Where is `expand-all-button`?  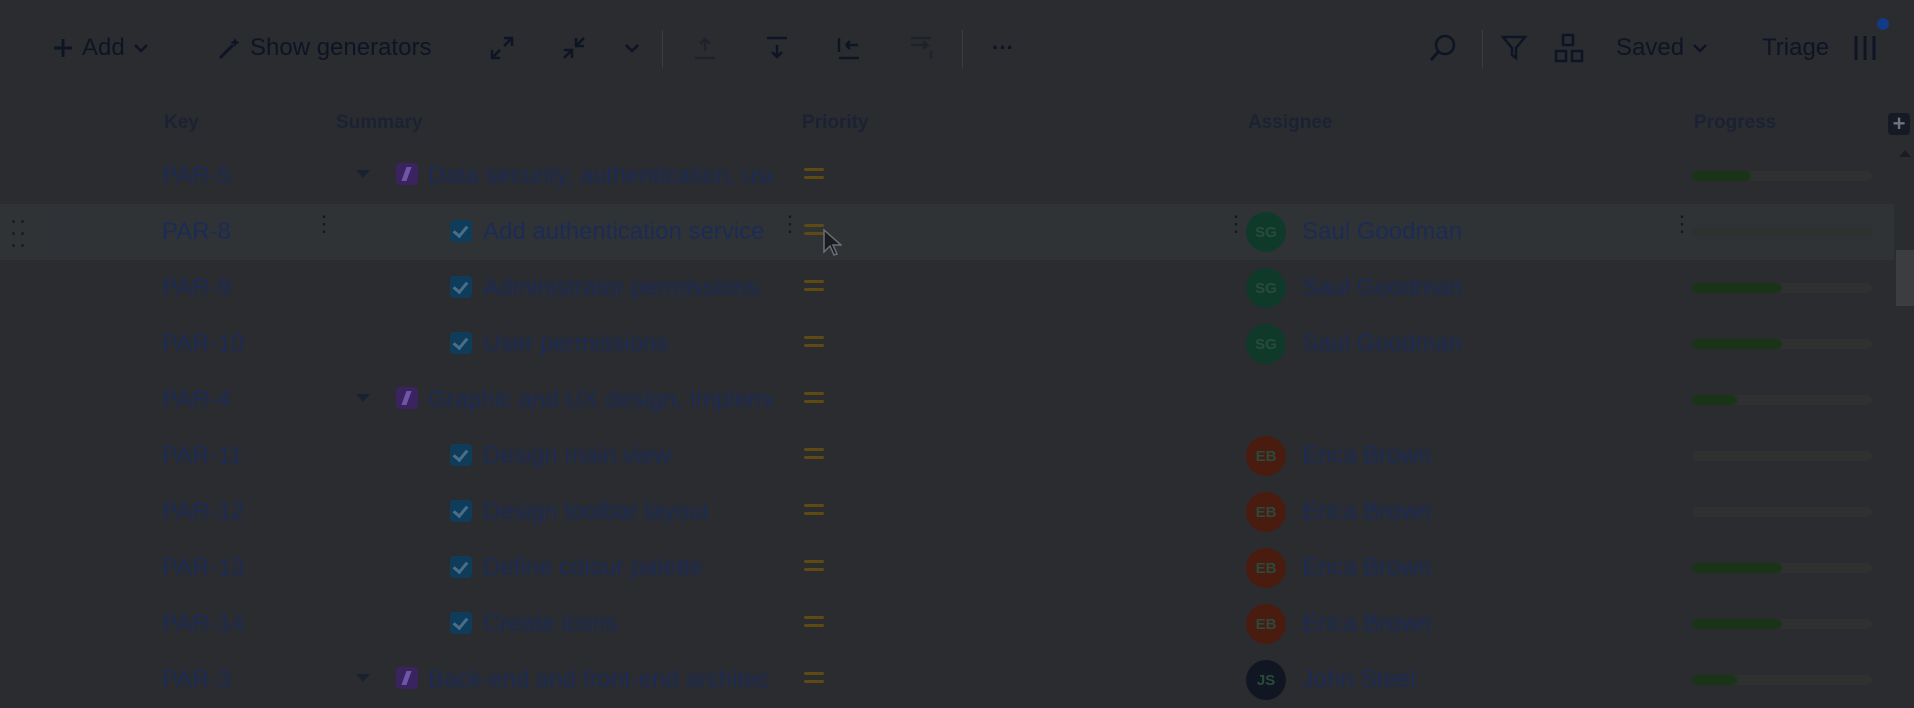 expand-all-button is located at coordinates (502, 48).